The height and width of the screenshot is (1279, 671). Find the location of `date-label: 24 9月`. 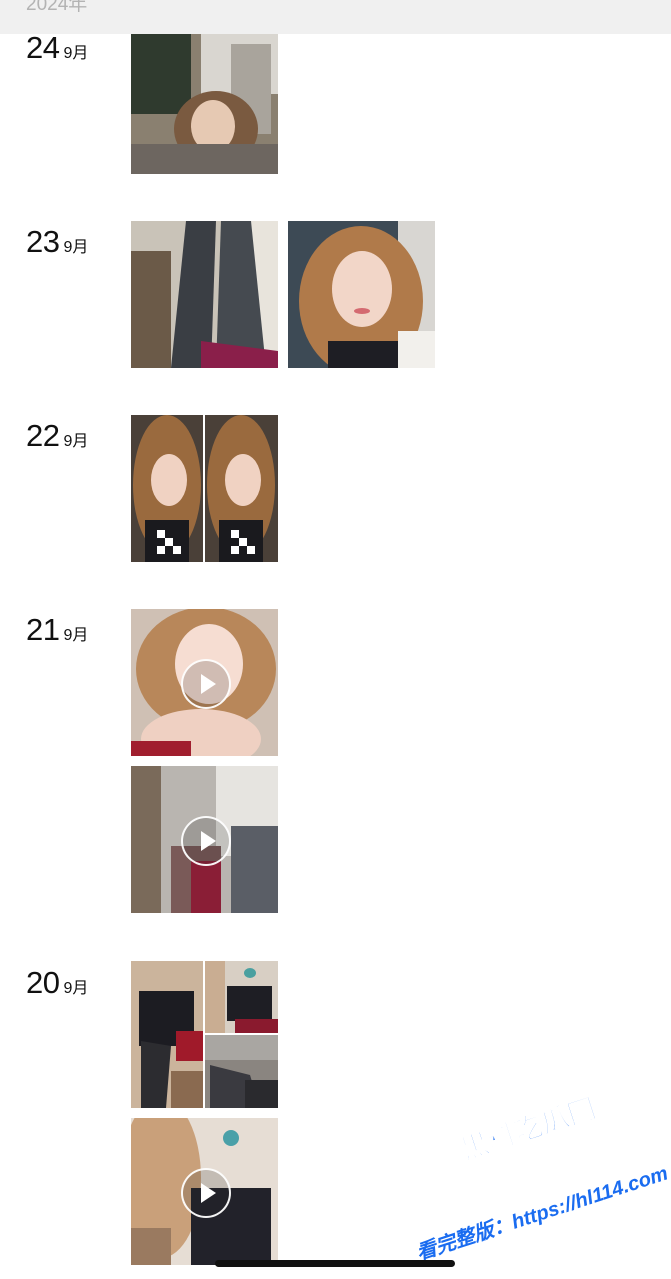

date-label: 24 9月 is located at coordinates (57, 48).